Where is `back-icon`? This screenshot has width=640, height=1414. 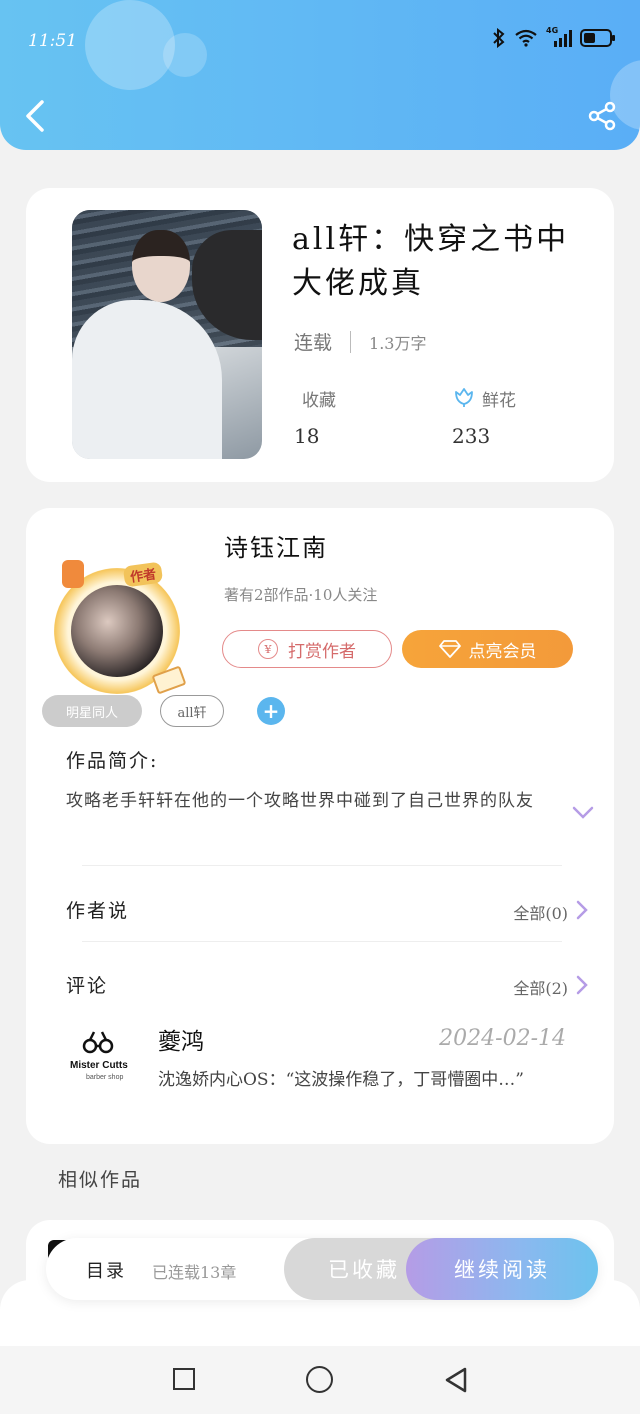
back-icon is located at coordinates (36, 116).